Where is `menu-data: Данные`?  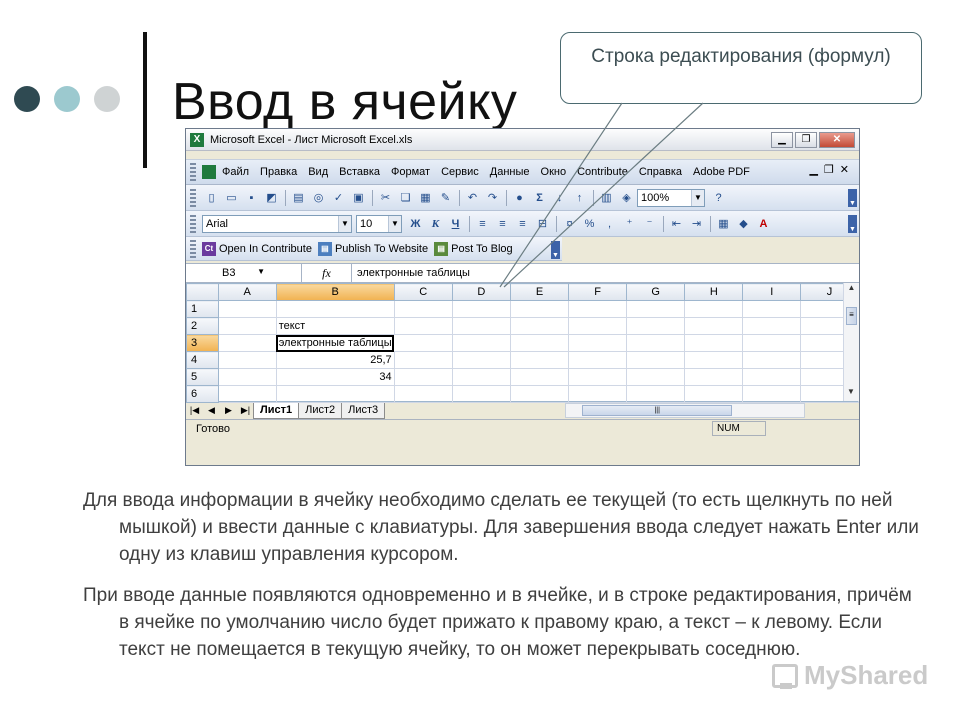
menu-data: Данные is located at coordinates (510, 172).